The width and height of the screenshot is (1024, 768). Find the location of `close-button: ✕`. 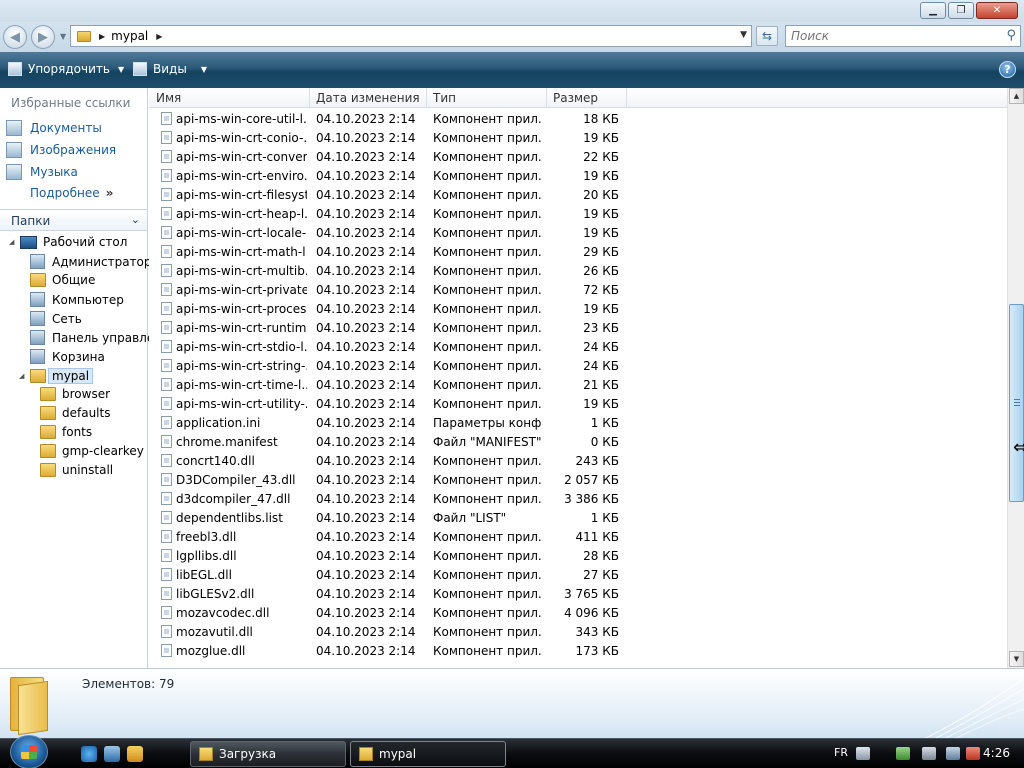

close-button: ✕ is located at coordinates (997, 10).